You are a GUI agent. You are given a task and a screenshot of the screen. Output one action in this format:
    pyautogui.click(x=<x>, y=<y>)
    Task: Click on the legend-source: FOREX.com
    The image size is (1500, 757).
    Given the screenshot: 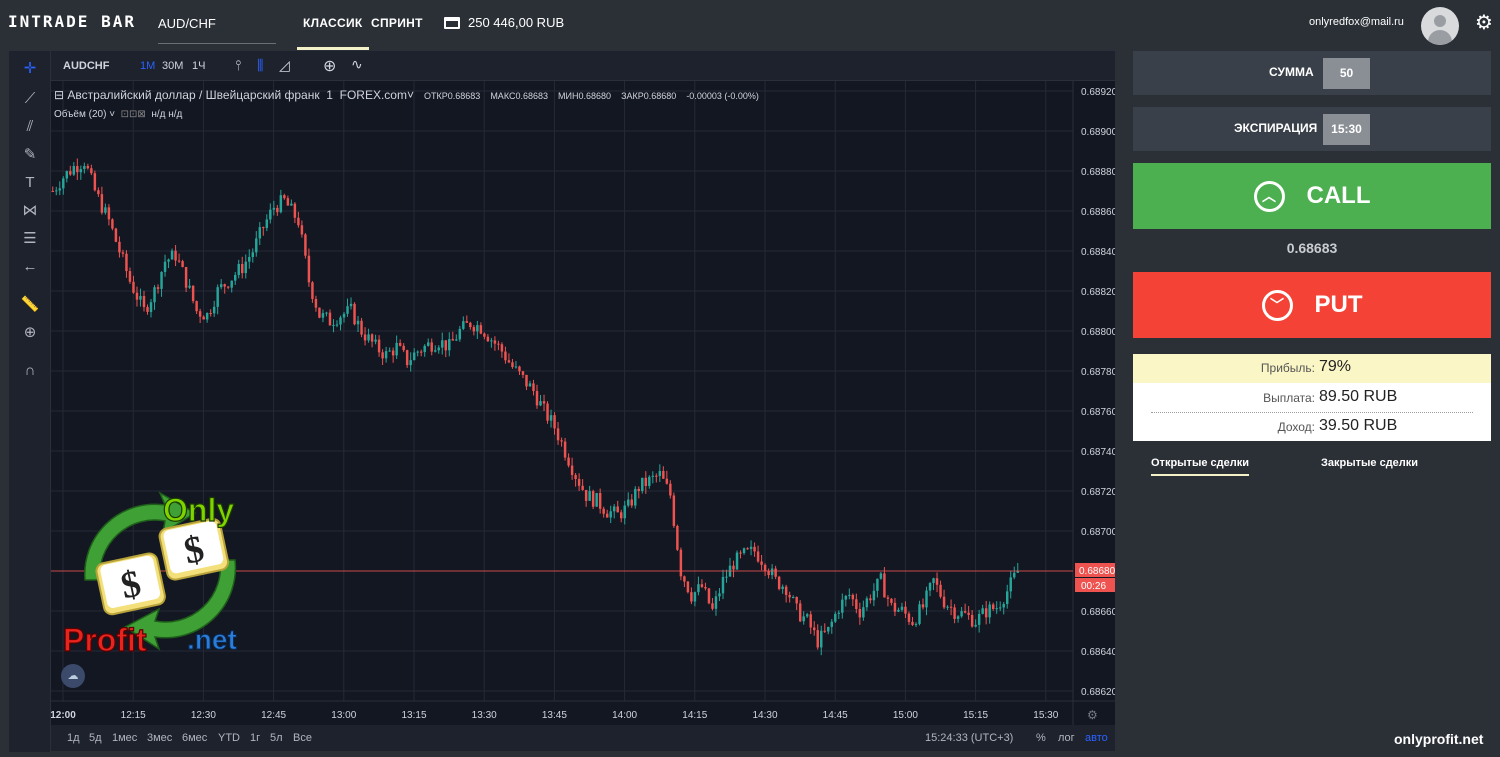 What is the action you would take?
    pyautogui.click(x=373, y=95)
    